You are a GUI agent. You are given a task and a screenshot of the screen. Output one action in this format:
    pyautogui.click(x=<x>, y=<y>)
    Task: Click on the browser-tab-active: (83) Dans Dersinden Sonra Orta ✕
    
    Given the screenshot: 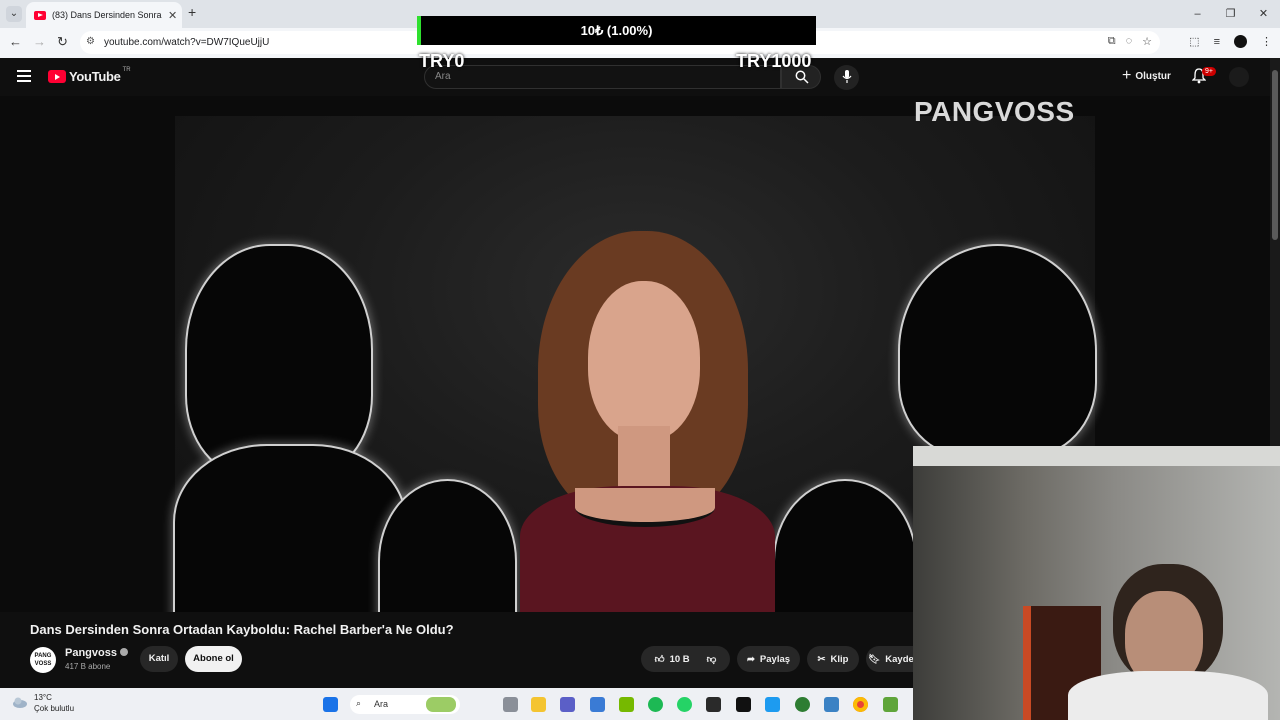 What is the action you would take?
    pyautogui.click(x=104, y=15)
    